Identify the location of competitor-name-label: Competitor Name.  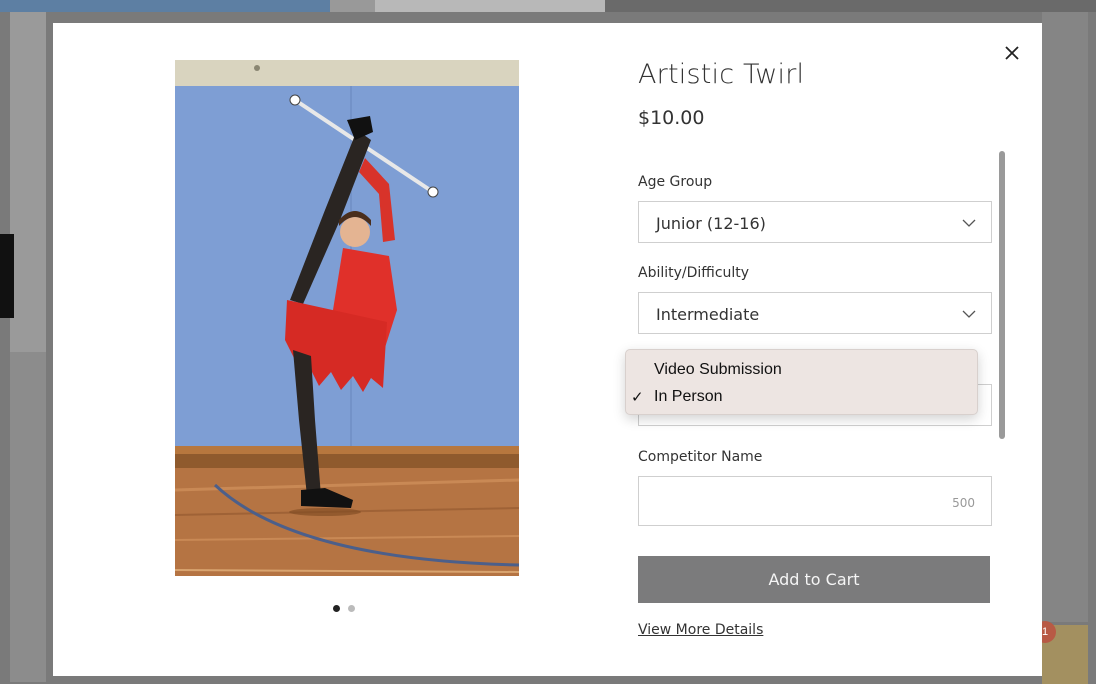
(700, 457).